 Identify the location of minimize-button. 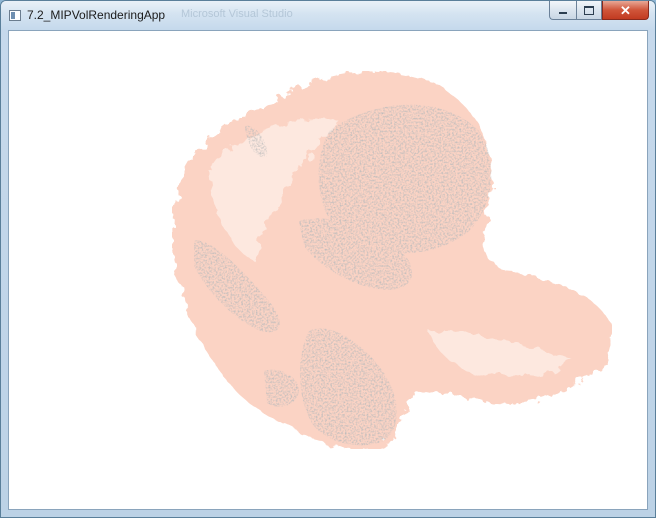
(562, 10).